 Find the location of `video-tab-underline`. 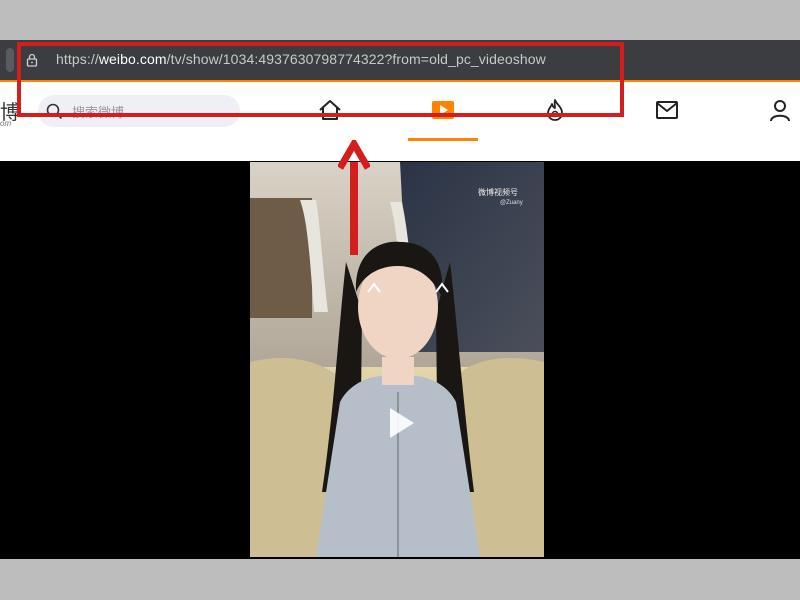

video-tab-underline is located at coordinates (443, 139).